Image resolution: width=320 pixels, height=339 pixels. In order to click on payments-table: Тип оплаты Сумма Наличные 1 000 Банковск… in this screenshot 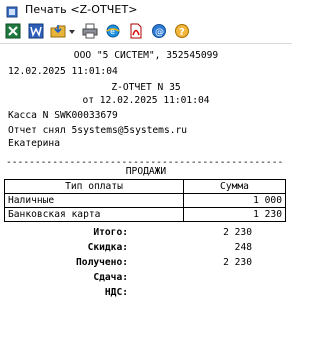, I will do `click(145, 200)`.